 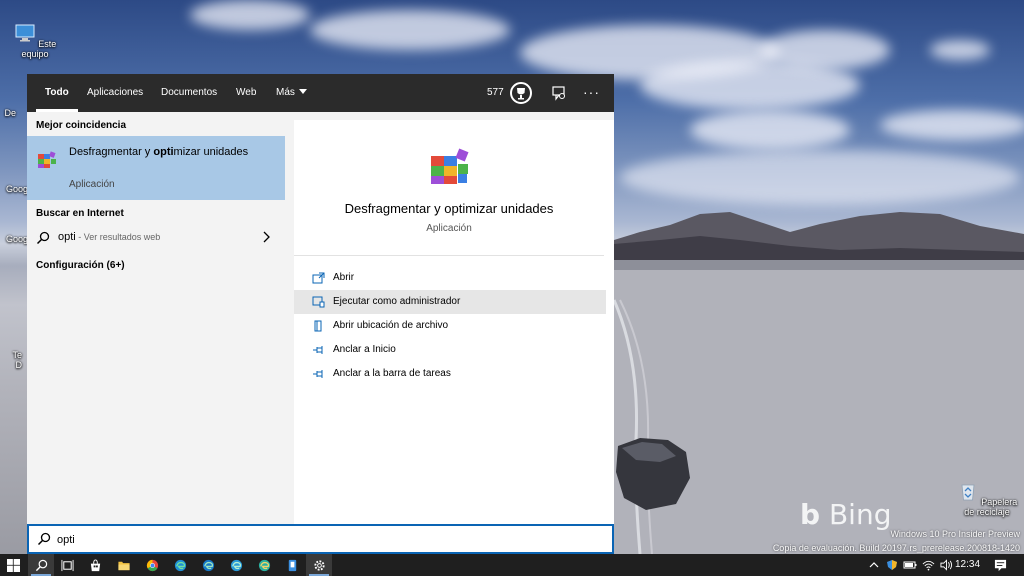 I want to click on taskbar-file-explorer, so click(x=124, y=565).